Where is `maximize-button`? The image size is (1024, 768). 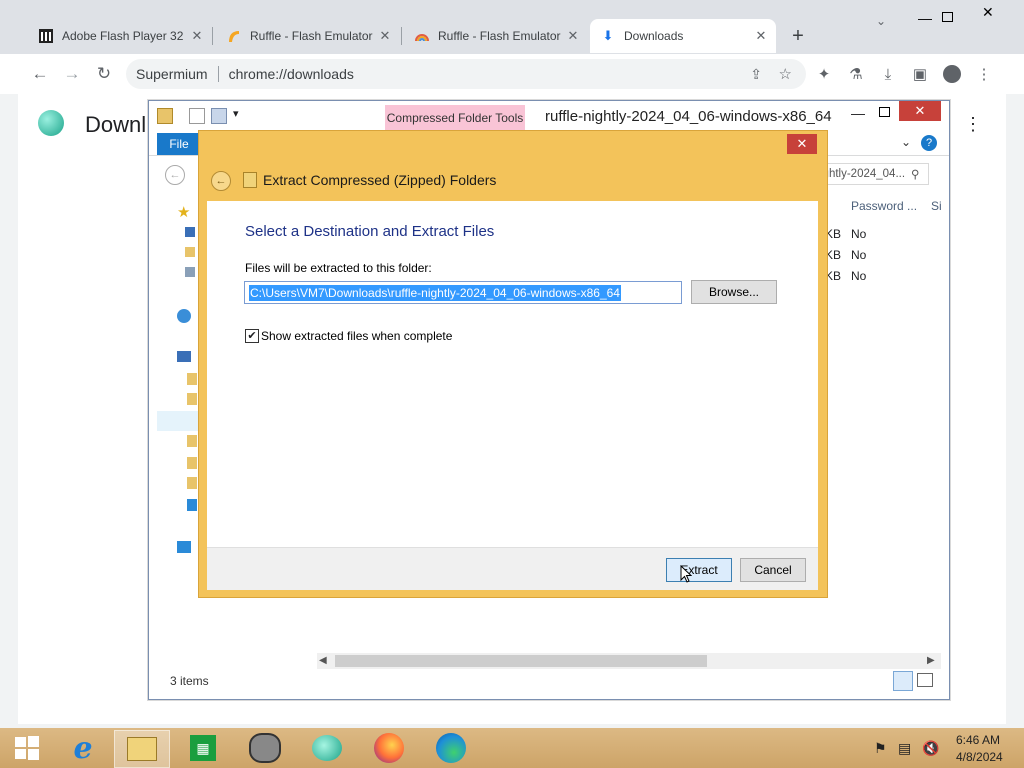 maximize-button is located at coordinates (884, 112).